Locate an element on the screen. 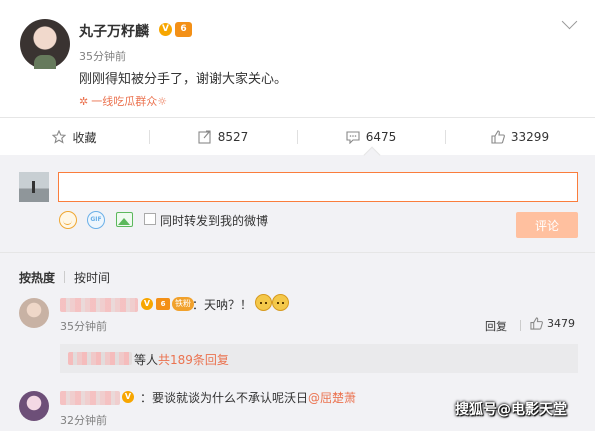  topic-trailing-icon: ☼ is located at coordinates (162, 101).